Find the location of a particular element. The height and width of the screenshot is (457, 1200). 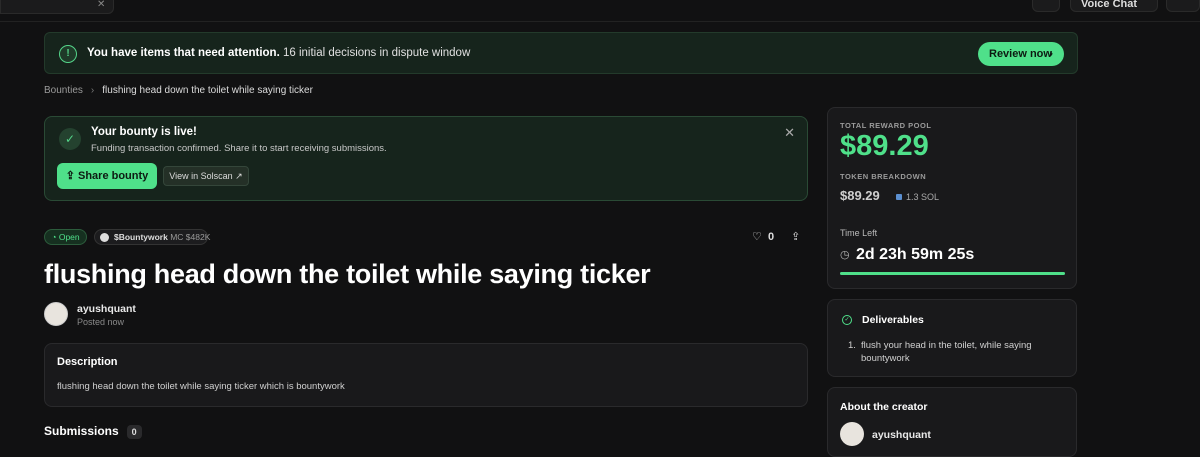

live-title: Your bounty is live! is located at coordinates (144, 132).